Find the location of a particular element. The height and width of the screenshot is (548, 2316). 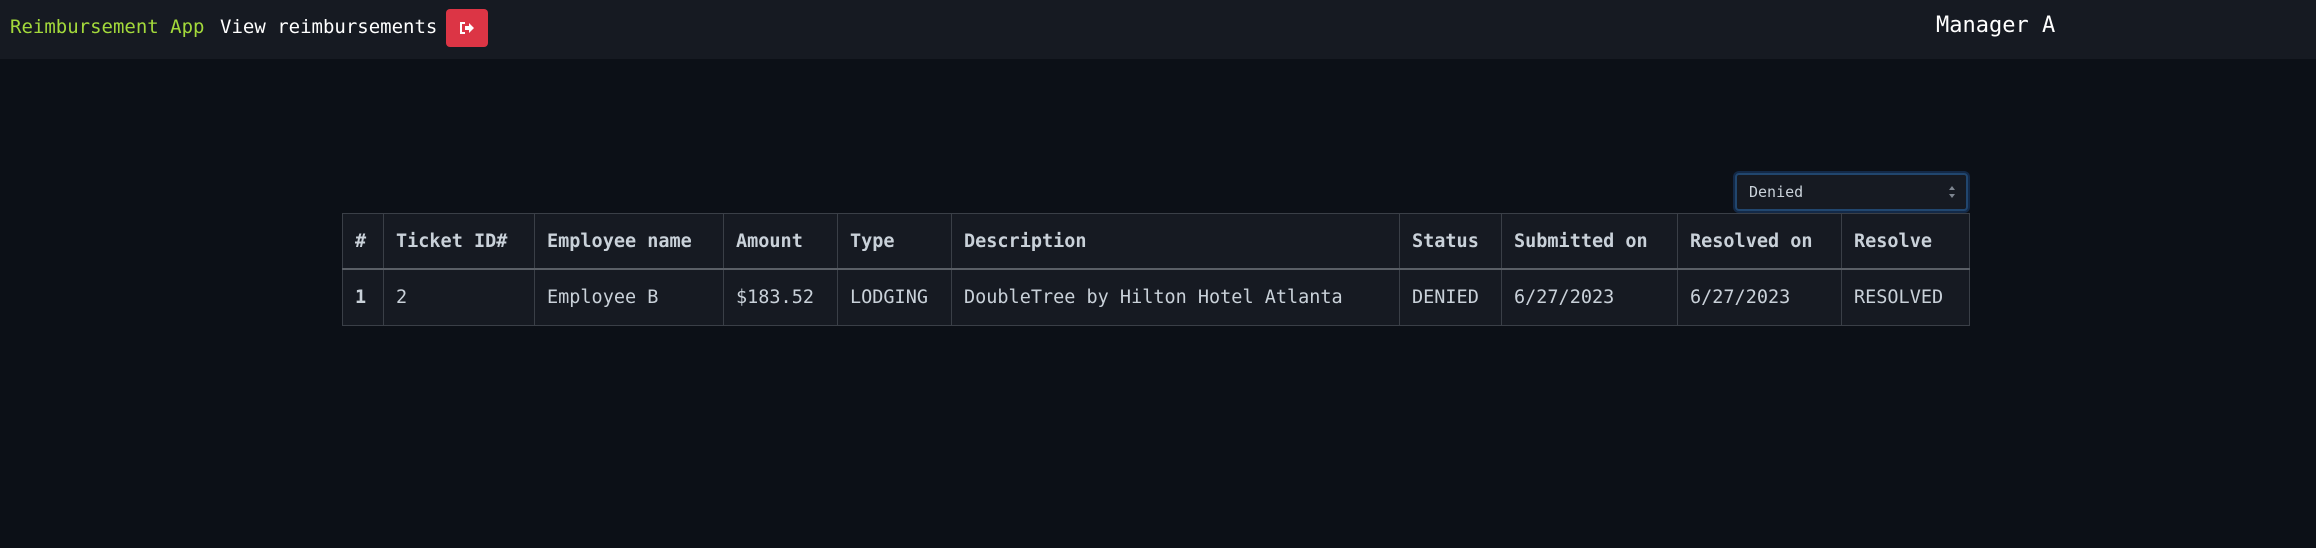

column-header-ticket-id: Ticket ID# is located at coordinates (459, 241).